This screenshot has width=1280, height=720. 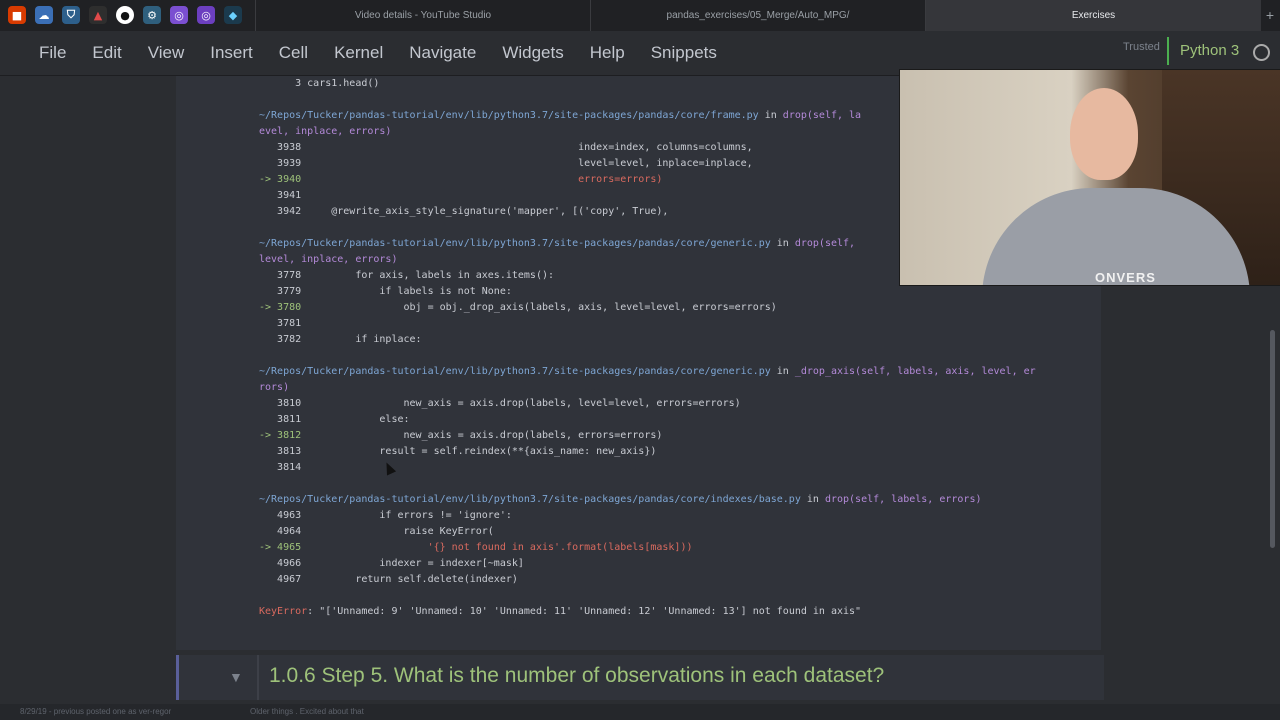 I want to click on office-icon: ■, so click(x=17, y=15).